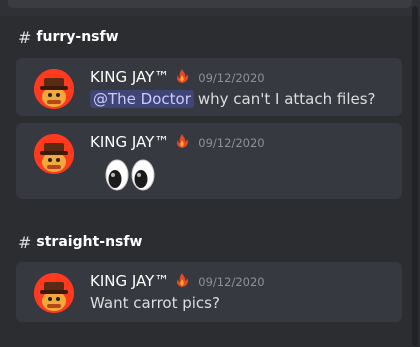 The width and height of the screenshot is (420, 347). What do you see at coordinates (130, 175) in the screenshot?
I see `eyes-emoji-icon` at bounding box center [130, 175].